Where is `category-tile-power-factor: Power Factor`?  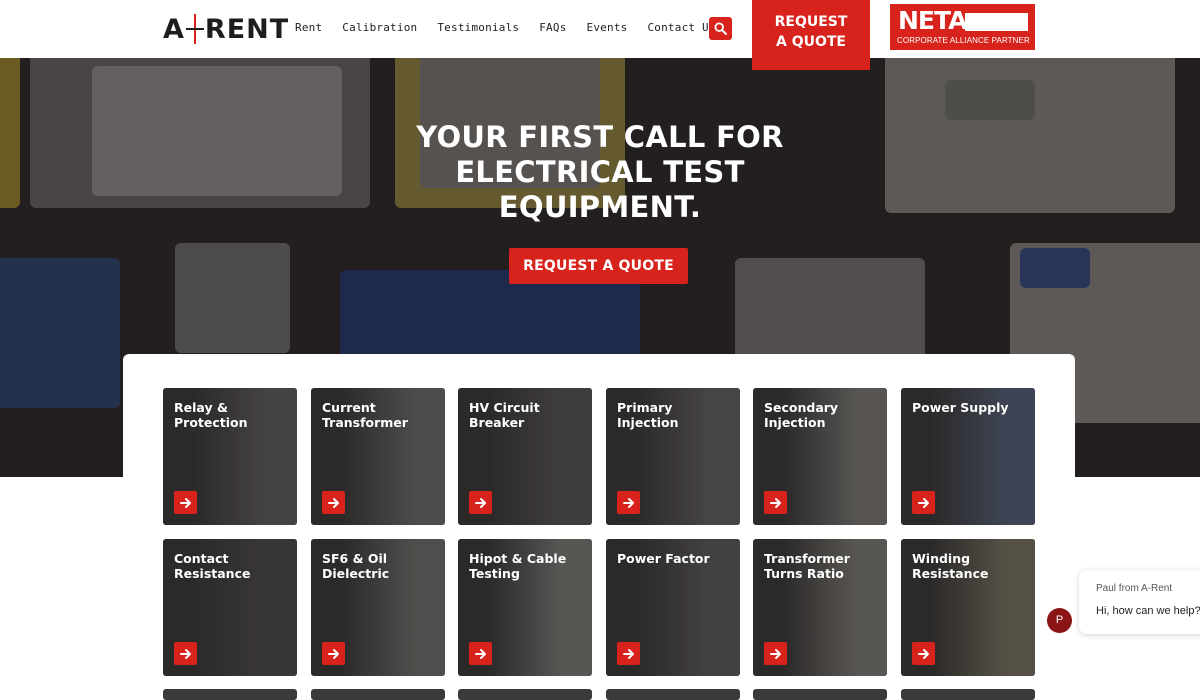 category-tile-power-factor: Power Factor is located at coordinates (673, 607).